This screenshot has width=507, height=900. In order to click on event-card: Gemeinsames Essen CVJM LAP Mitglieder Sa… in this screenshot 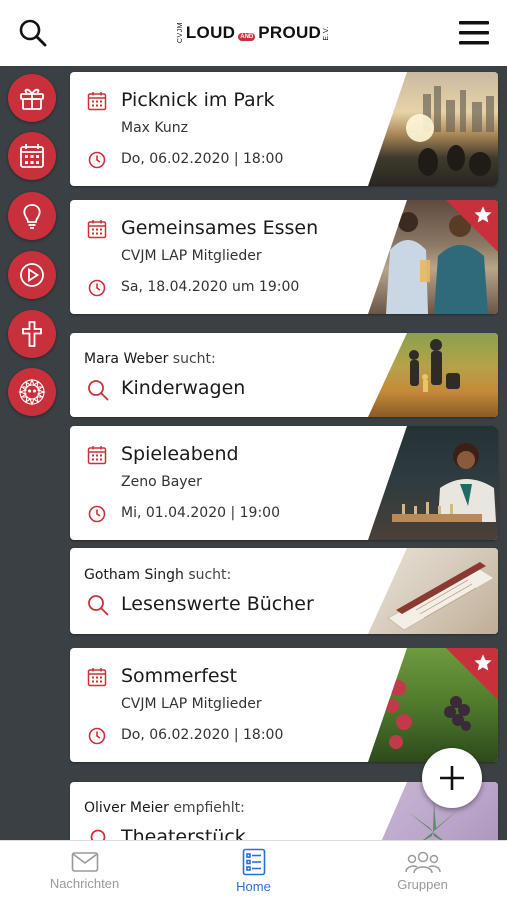, I will do `click(284, 257)`.